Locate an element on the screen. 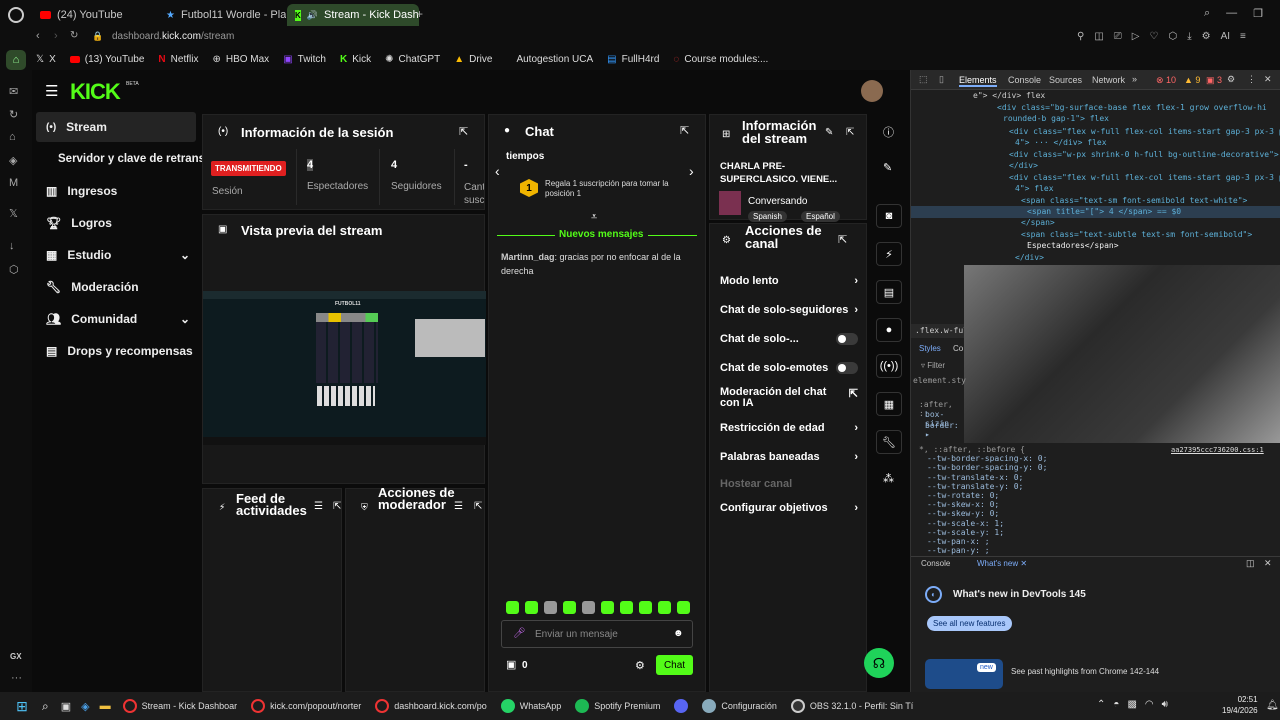 Image resolution: width=1280 pixels, height=720 pixels. tab-console: Console is located at coordinates (1024, 80).